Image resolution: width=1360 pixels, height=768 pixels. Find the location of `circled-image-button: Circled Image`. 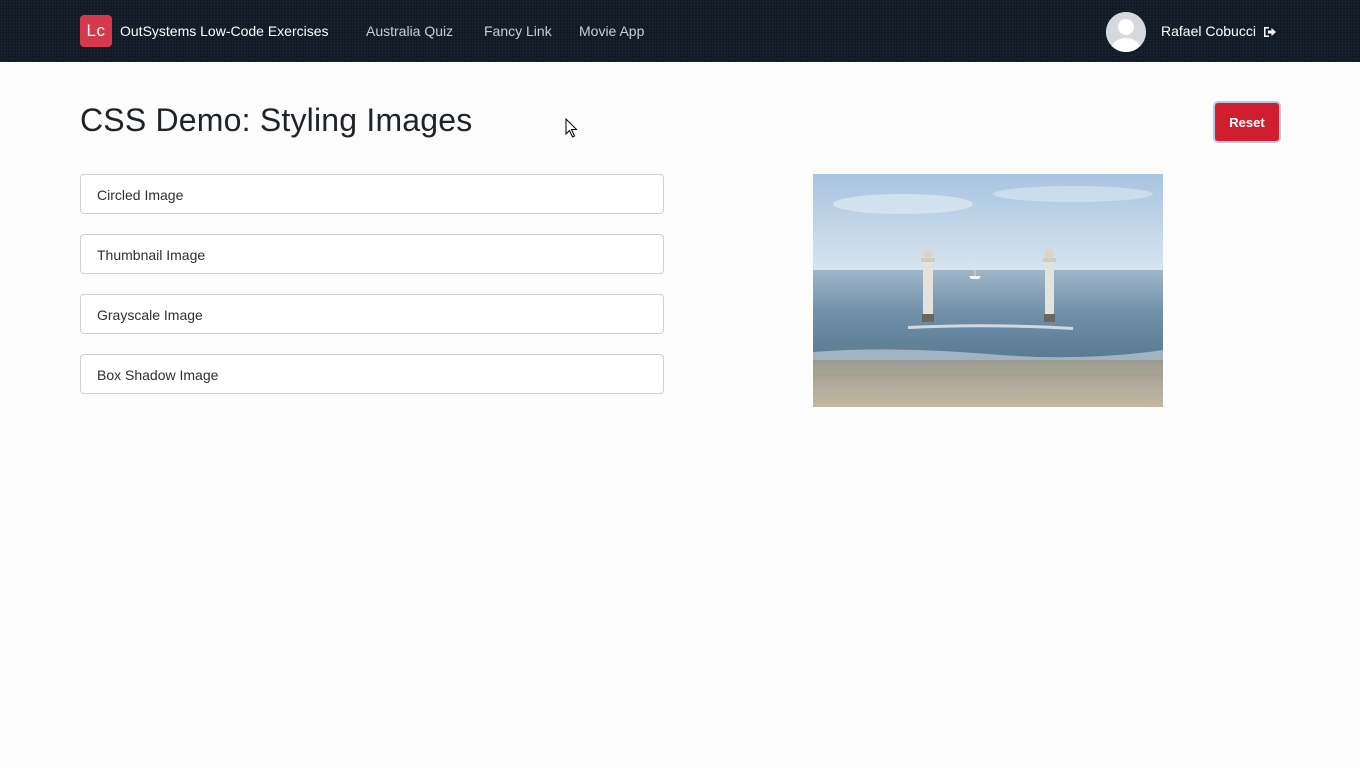

circled-image-button: Circled Image is located at coordinates (372, 194).